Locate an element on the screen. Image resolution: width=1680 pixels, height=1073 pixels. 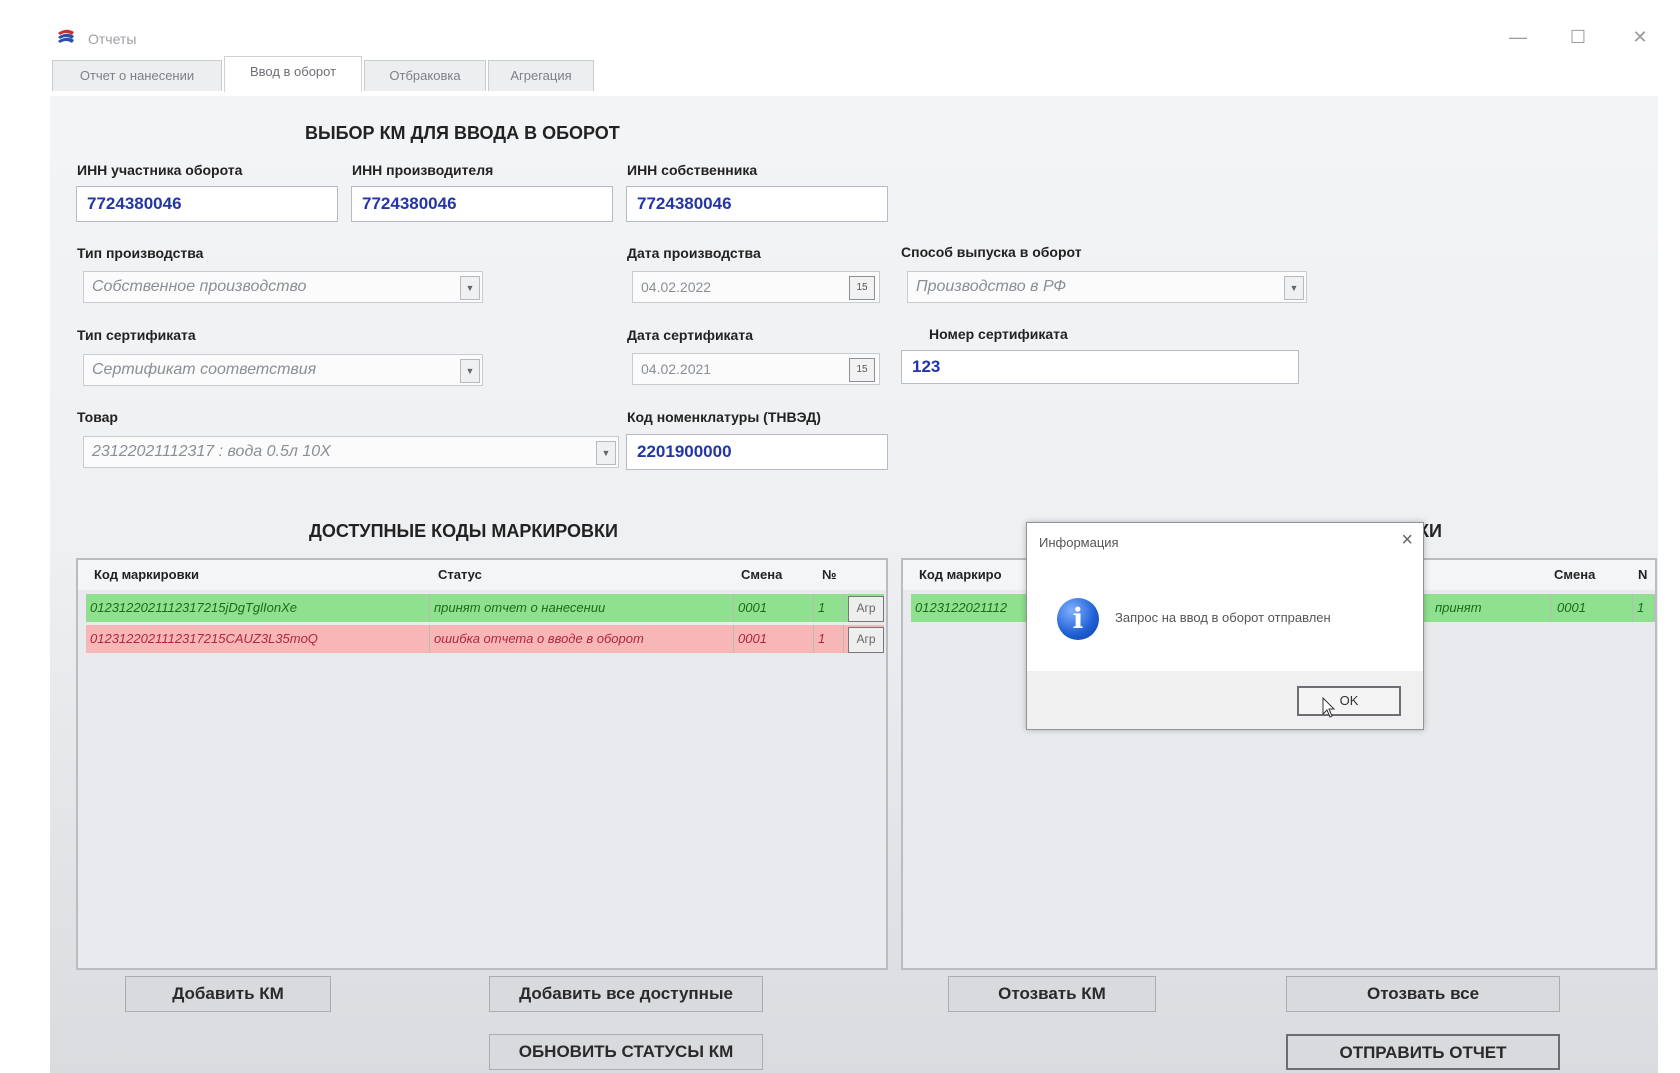
product-label: Товар is located at coordinates (97, 417).